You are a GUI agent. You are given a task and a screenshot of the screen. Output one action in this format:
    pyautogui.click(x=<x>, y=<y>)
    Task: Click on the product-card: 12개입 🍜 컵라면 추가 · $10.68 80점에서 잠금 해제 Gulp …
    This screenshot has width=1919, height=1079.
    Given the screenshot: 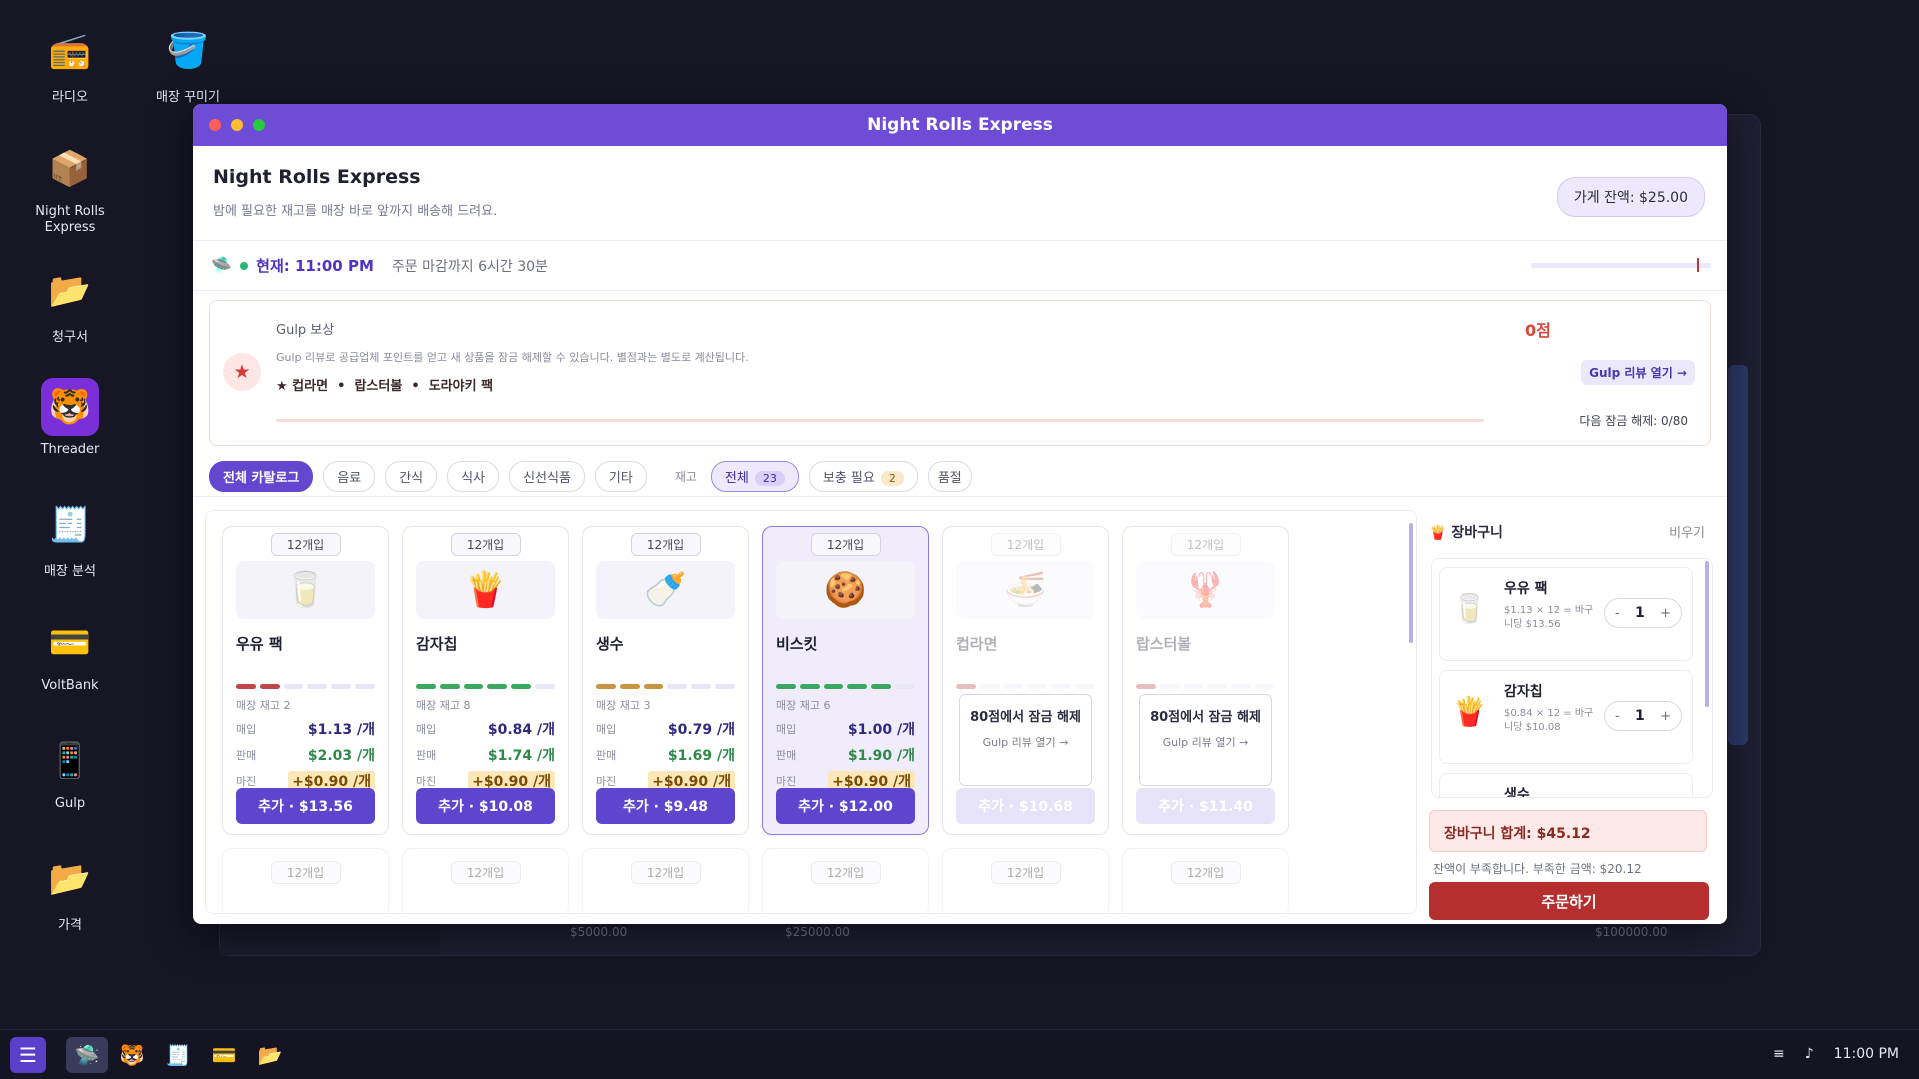 What is the action you would take?
    pyautogui.click(x=1025, y=680)
    